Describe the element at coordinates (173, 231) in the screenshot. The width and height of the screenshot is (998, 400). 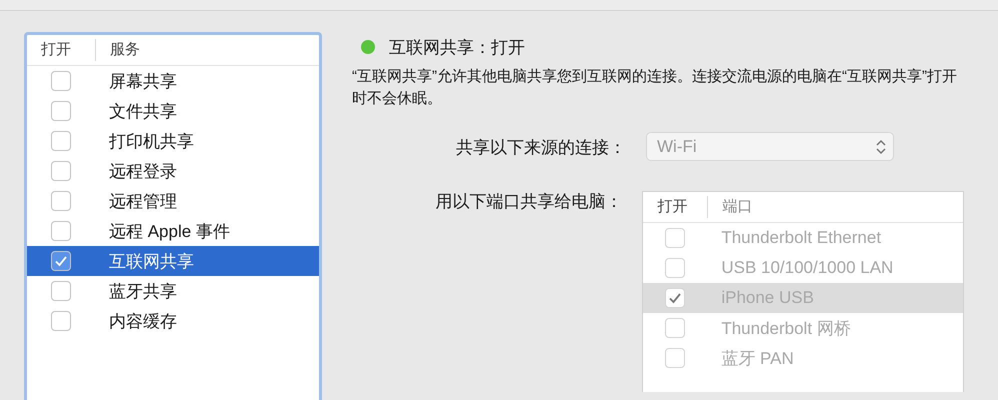
I see `list-row: 远程 Apple 事件` at that location.